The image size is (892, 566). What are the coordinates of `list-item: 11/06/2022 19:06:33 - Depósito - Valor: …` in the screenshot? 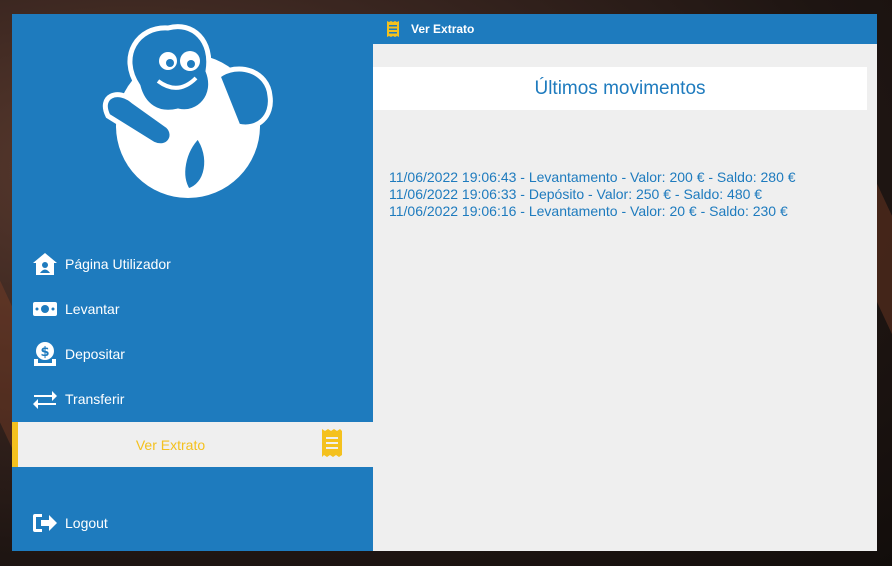 It's located at (576, 194).